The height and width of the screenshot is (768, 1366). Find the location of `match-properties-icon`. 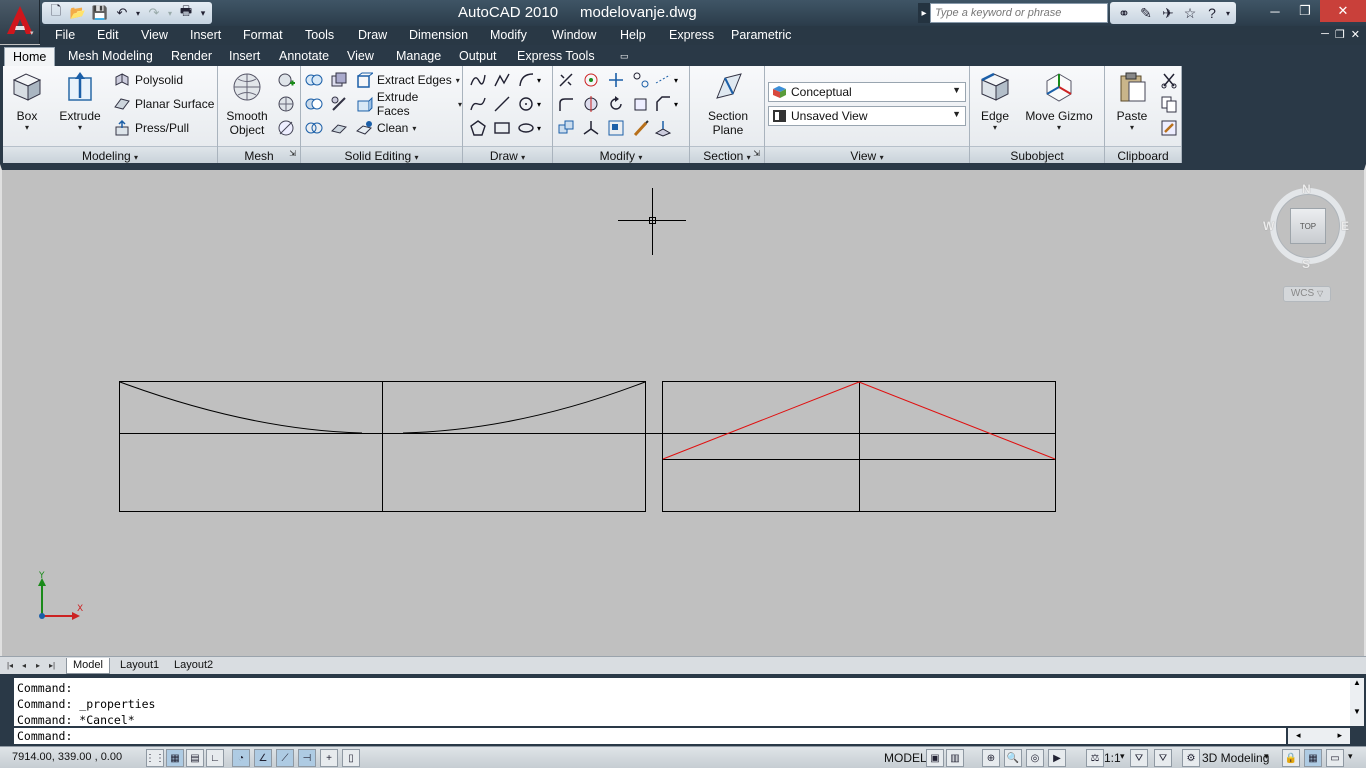

match-properties-icon is located at coordinates (641, 128).